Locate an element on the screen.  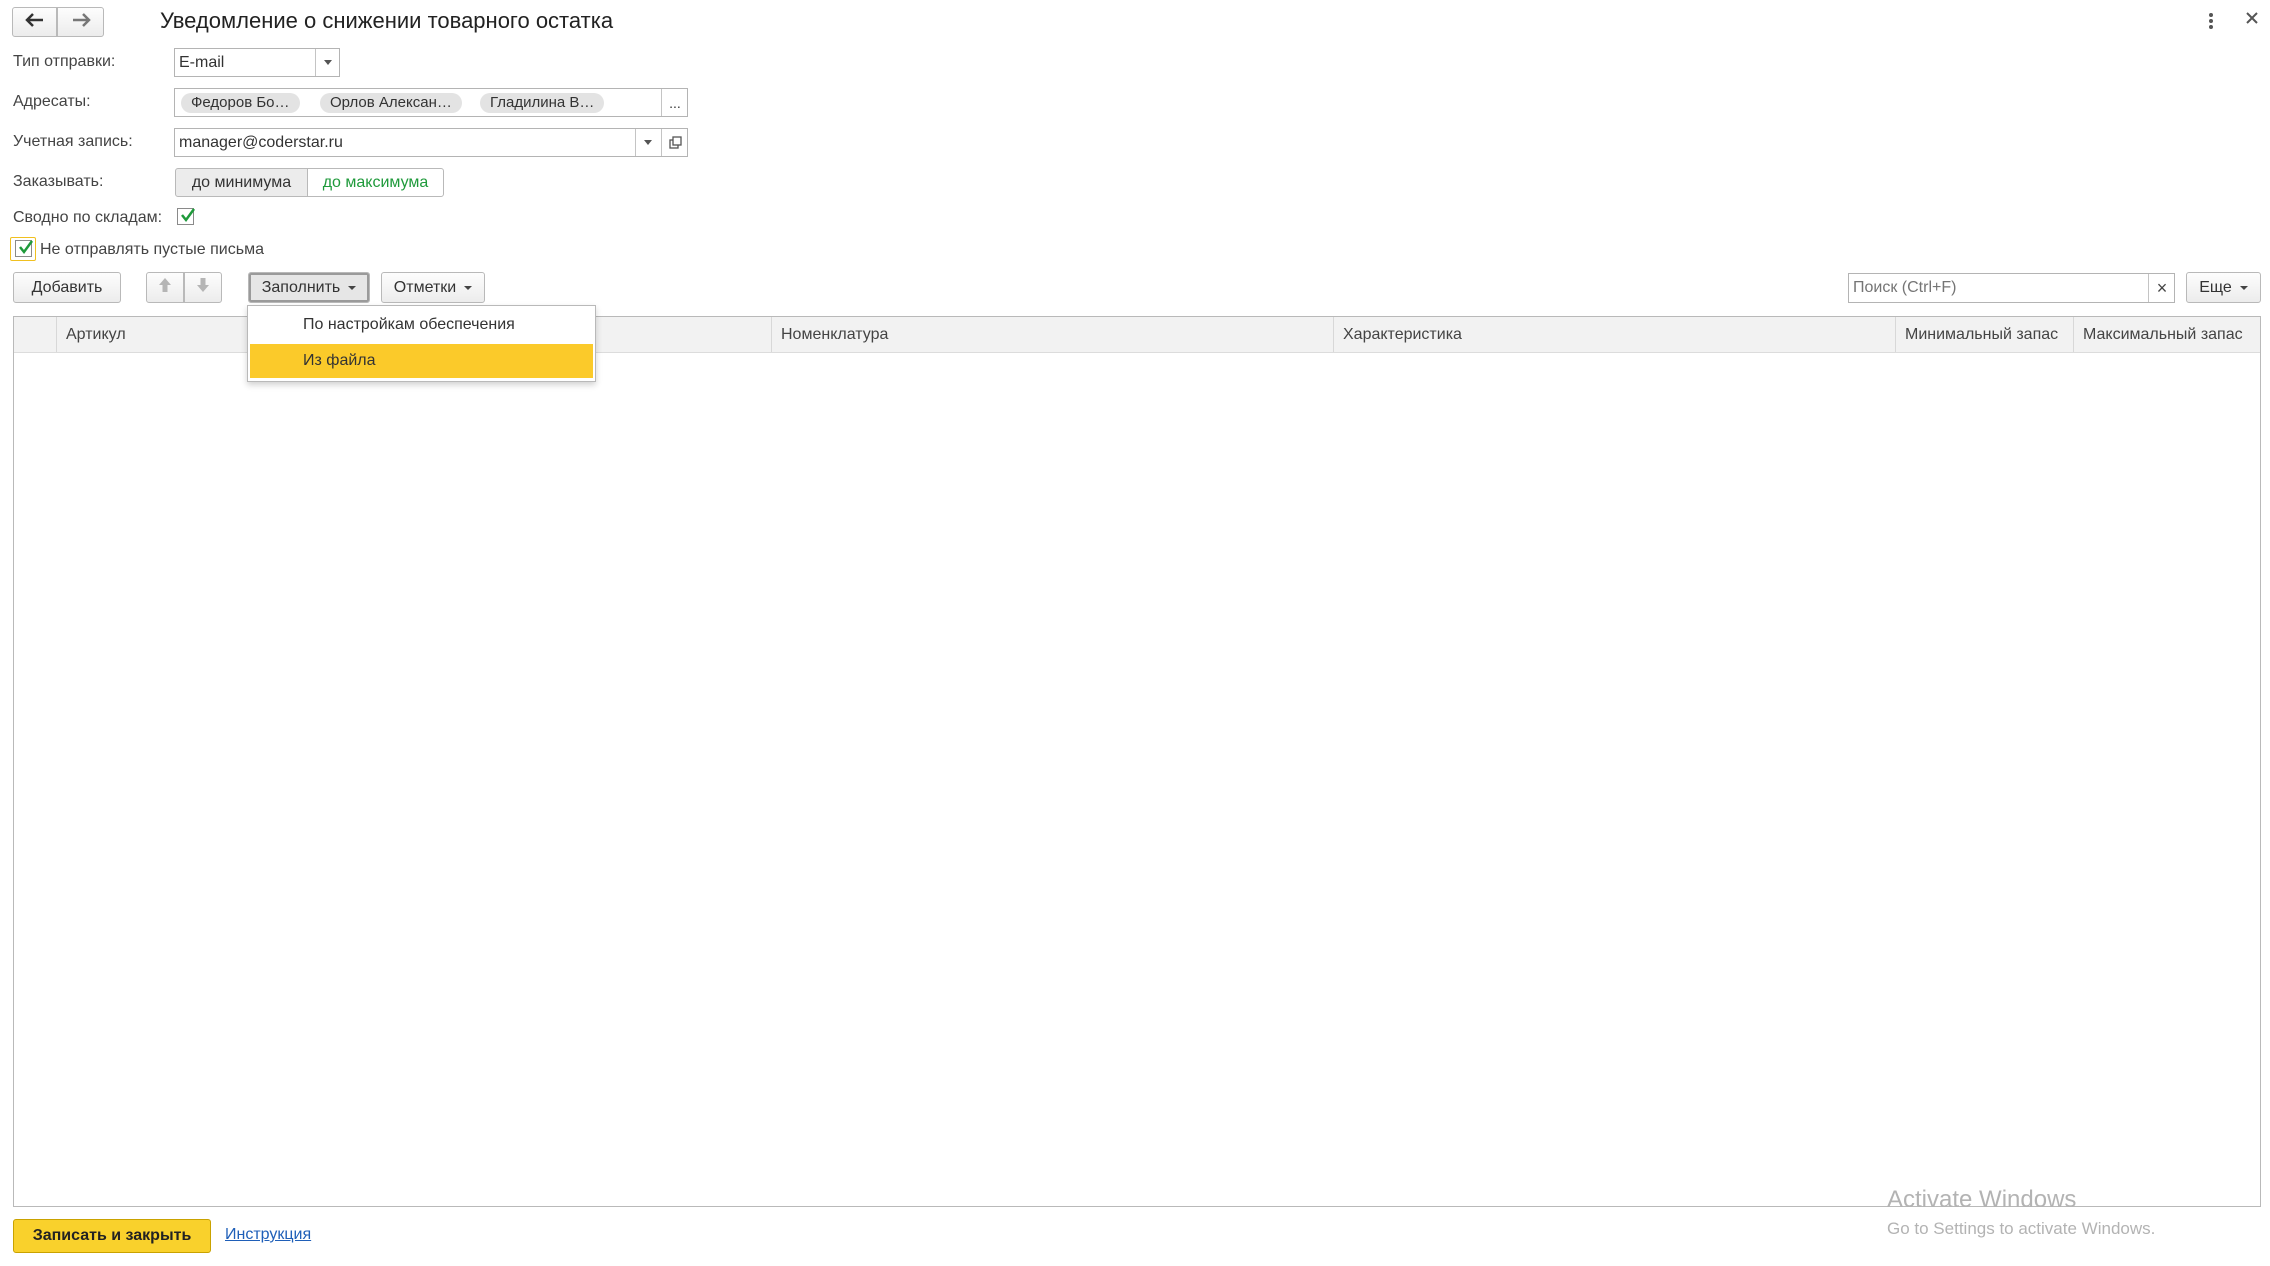
move-up-button is located at coordinates (165, 287).